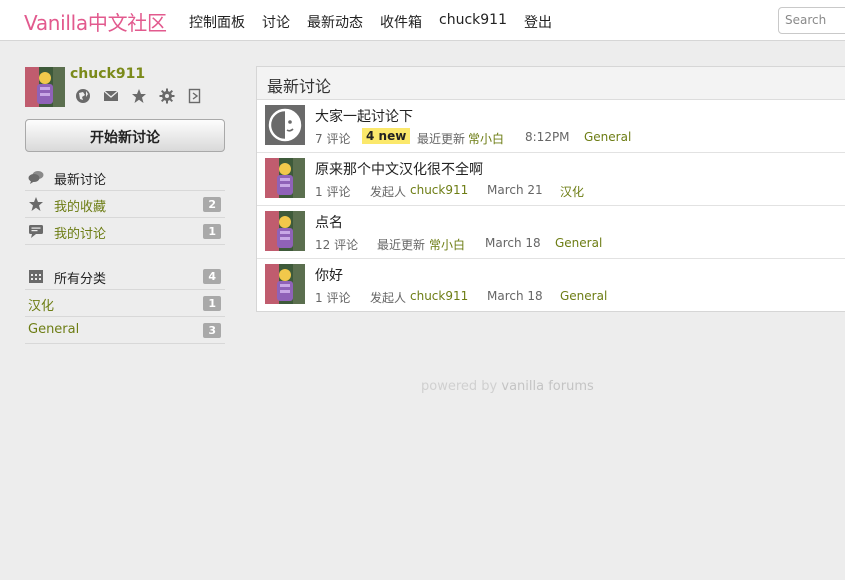 This screenshot has width=845, height=580. I want to click on sidebar-item-my-discussions: 我的讨论 1, so click(125, 231).